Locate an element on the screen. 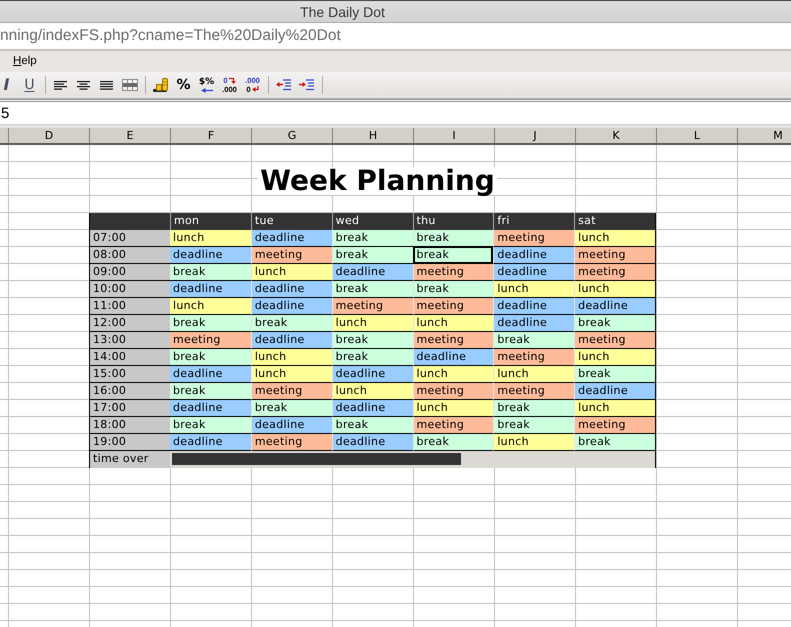  column-header: M is located at coordinates (764, 135).